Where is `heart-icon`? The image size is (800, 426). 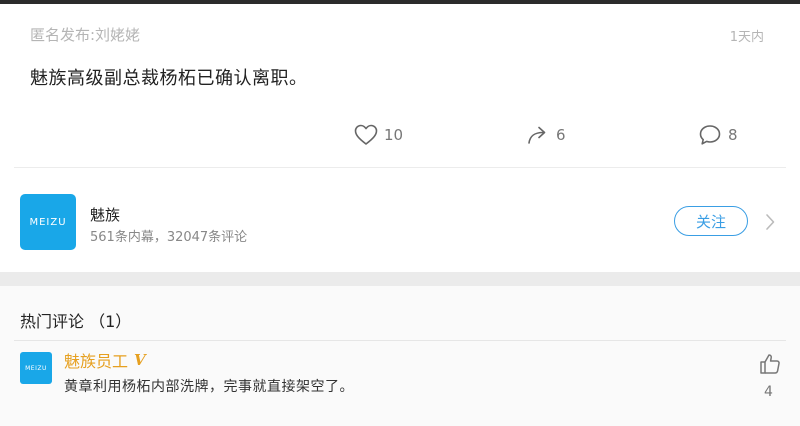 heart-icon is located at coordinates (366, 135).